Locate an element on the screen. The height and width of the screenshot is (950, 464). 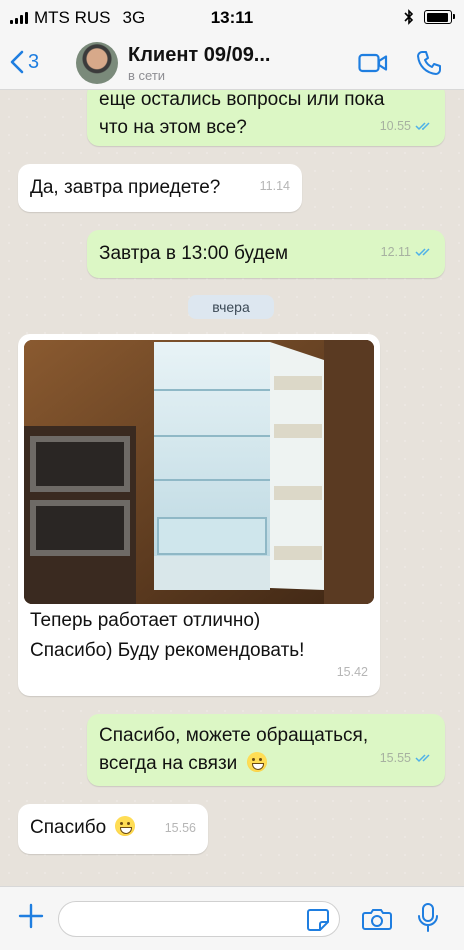
message-time: 15.56 is located at coordinates (180, 828).